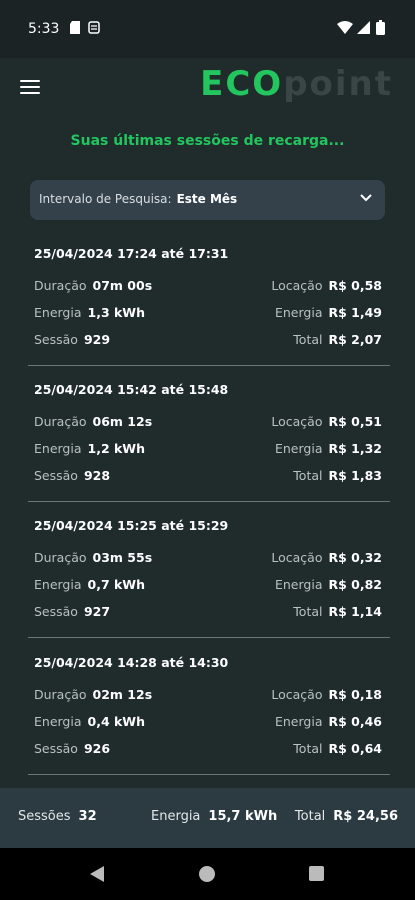  Describe the element at coordinates (208, 285) in the screenshot. I see `session-row-duration: Duração 07m 00s Locação R$ 0,58` at that location.